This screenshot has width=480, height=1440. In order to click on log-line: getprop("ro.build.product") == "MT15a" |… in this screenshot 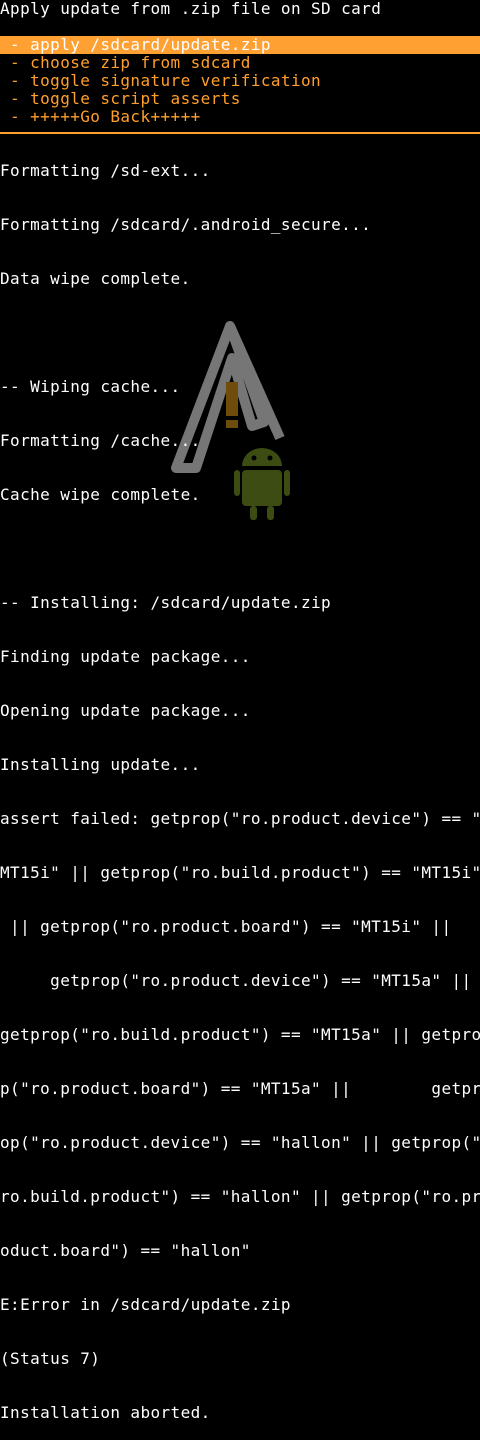, I will do `click(240, 1034)`.